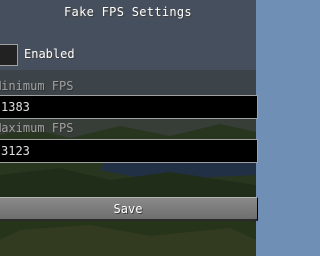 This screenshot has height=256, width=320. What do you see at coordinates (128, 12) in the screenshot?
I see `screen-title: Fake FPS Settings` at bounding box center [128, 12].